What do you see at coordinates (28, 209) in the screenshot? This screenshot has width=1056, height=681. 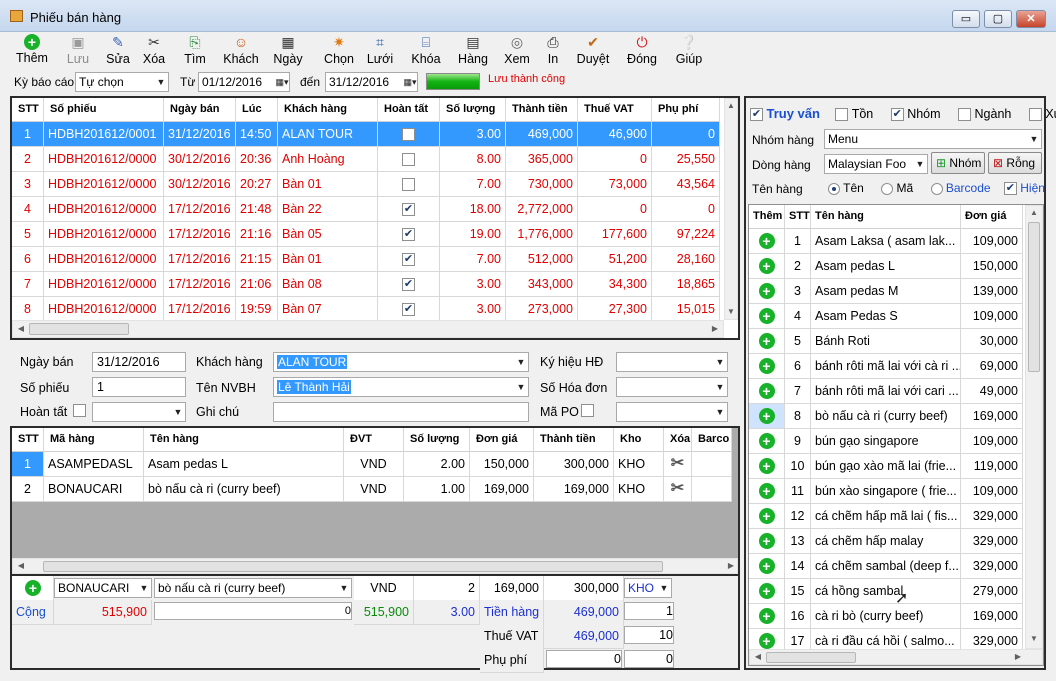 I see `invoice-cell-stt: 4` at bounding box center [28, 209].